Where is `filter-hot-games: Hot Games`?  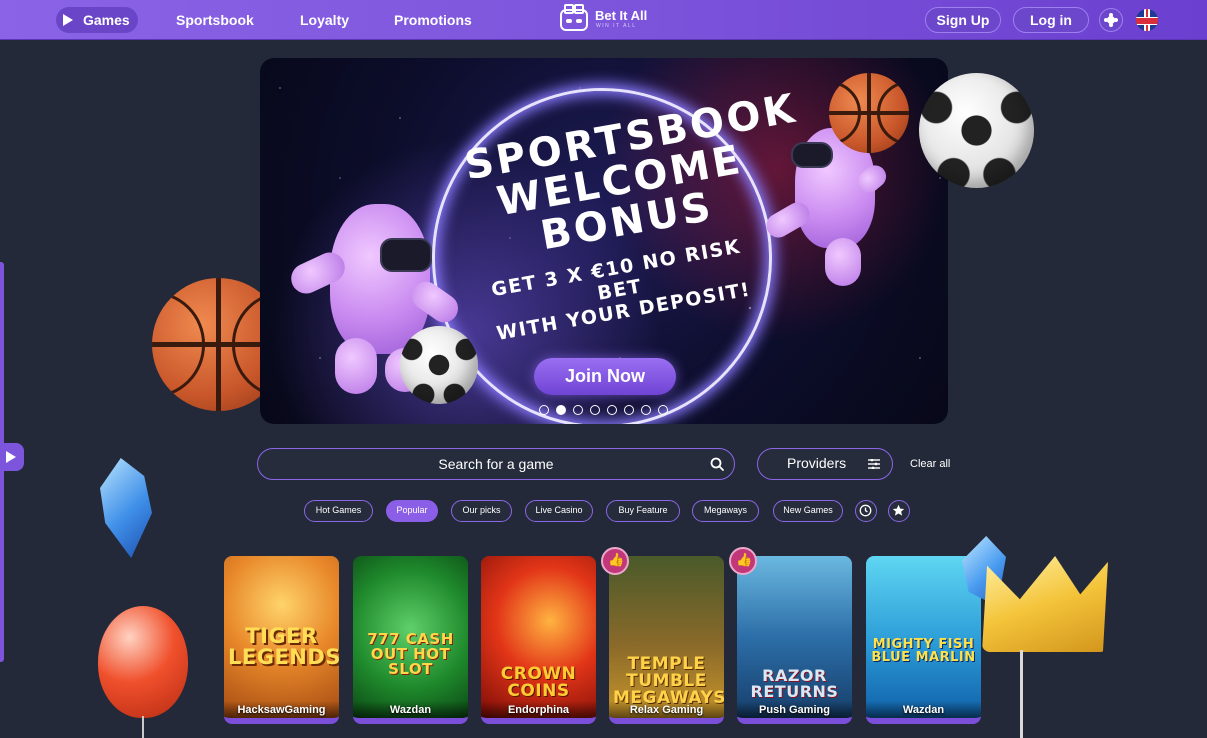 filter-hot-games: Hot Games is located at coordinates (338, 511).